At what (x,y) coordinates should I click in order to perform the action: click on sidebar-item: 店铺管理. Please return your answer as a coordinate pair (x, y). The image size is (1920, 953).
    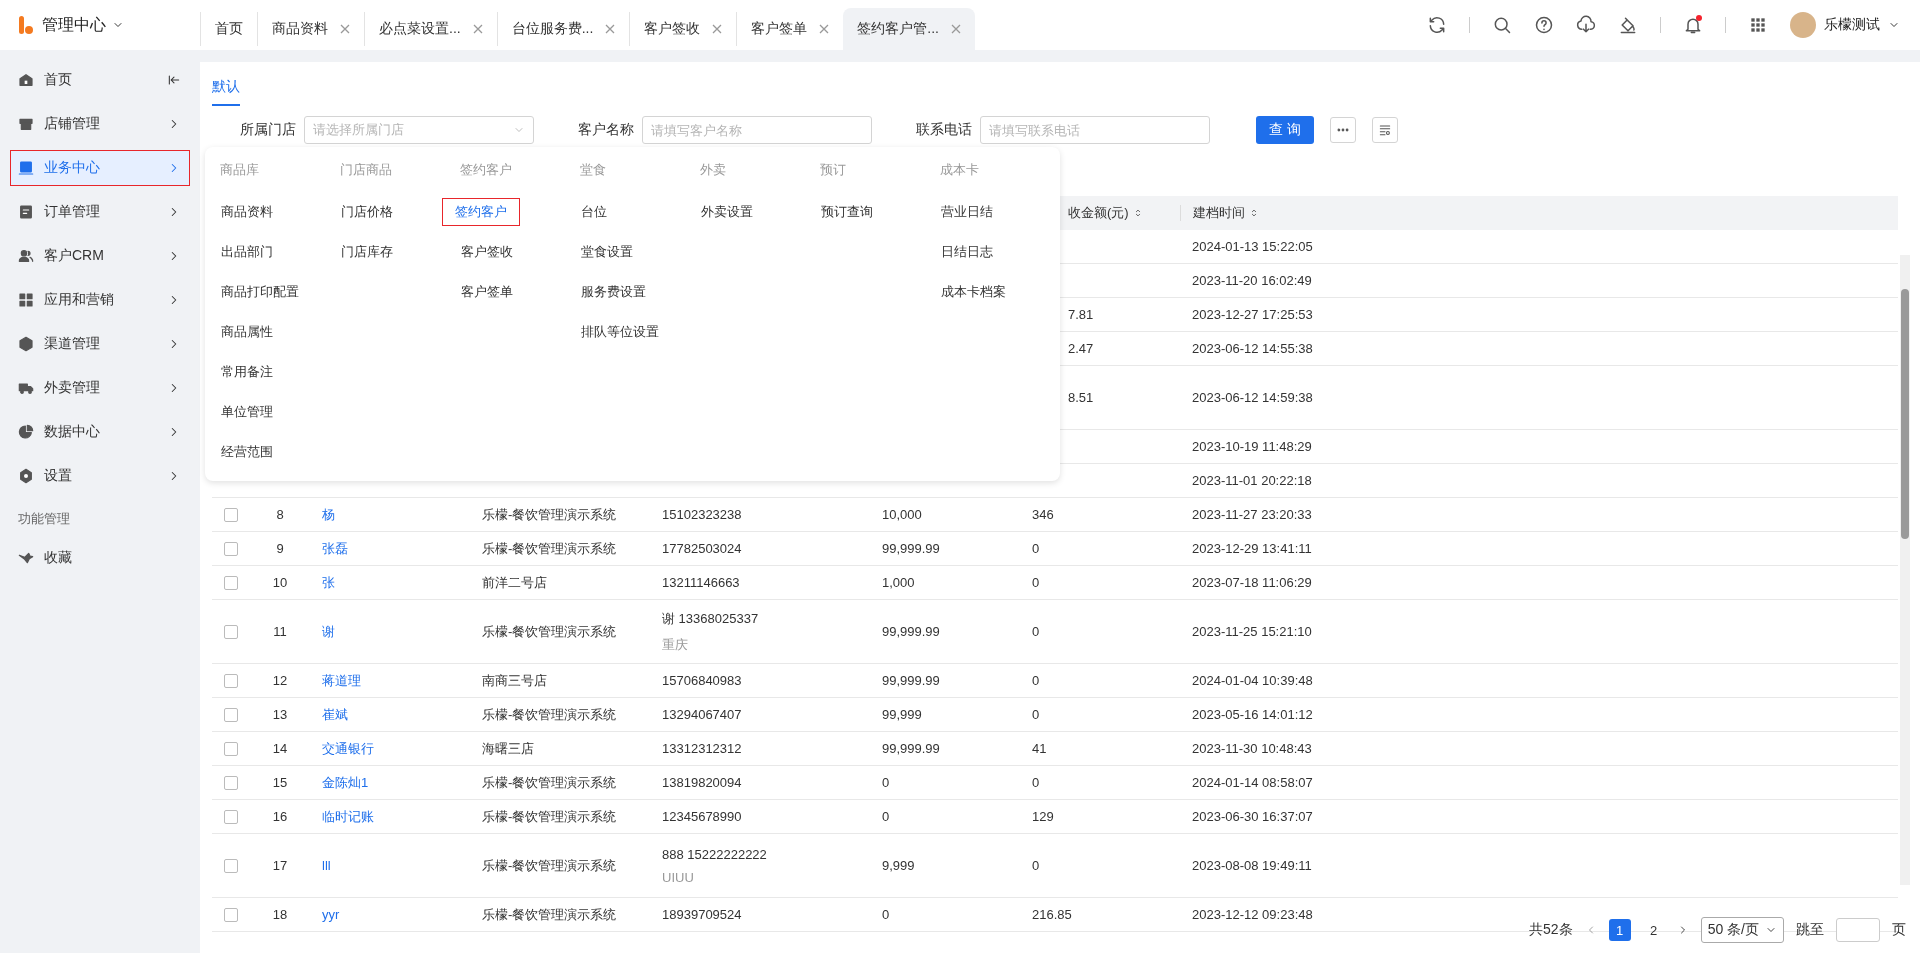
    Looking at the image, I should click on (100, 124).